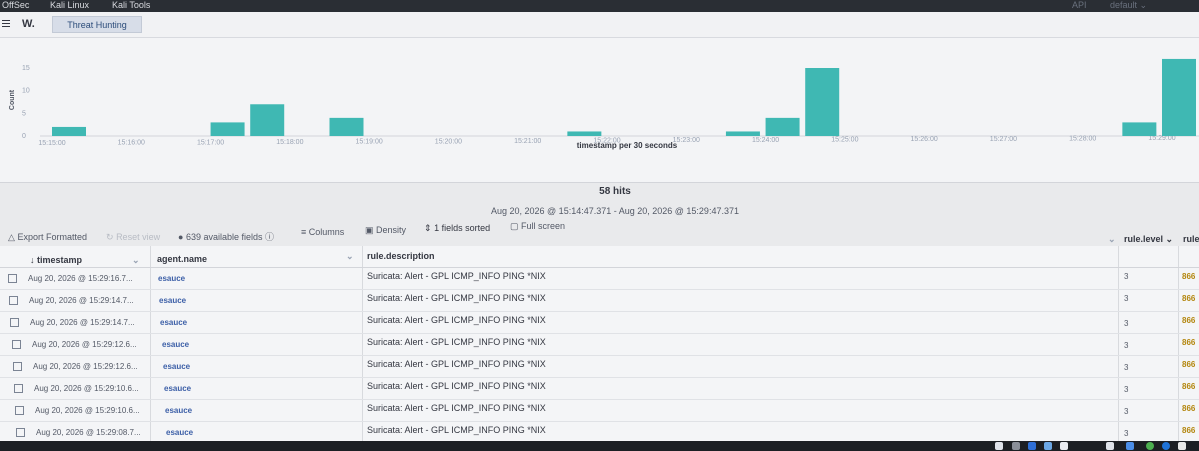  What do you see at coordinates (457, 228) in the screenshot?
I see `sort-fields-button: ⇕ 1 fields sorted` at bounding box center [457, 228].